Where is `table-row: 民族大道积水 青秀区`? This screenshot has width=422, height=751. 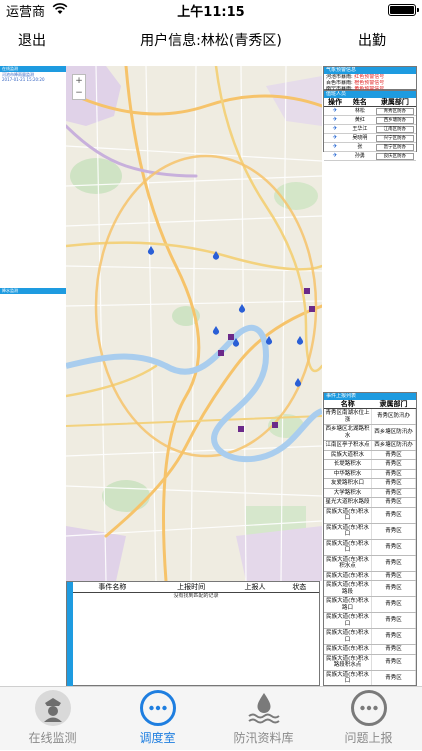
table-row: 民族大道积水 青秀区 is located at coordinates (370, 455).